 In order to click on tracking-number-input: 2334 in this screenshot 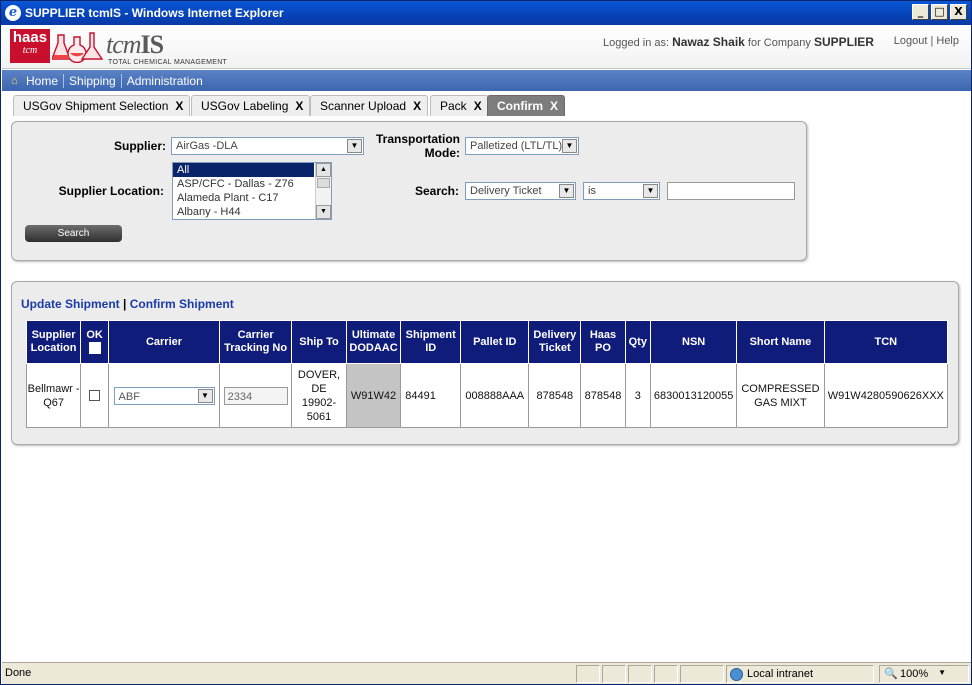, I will do `click(255, 395)`.